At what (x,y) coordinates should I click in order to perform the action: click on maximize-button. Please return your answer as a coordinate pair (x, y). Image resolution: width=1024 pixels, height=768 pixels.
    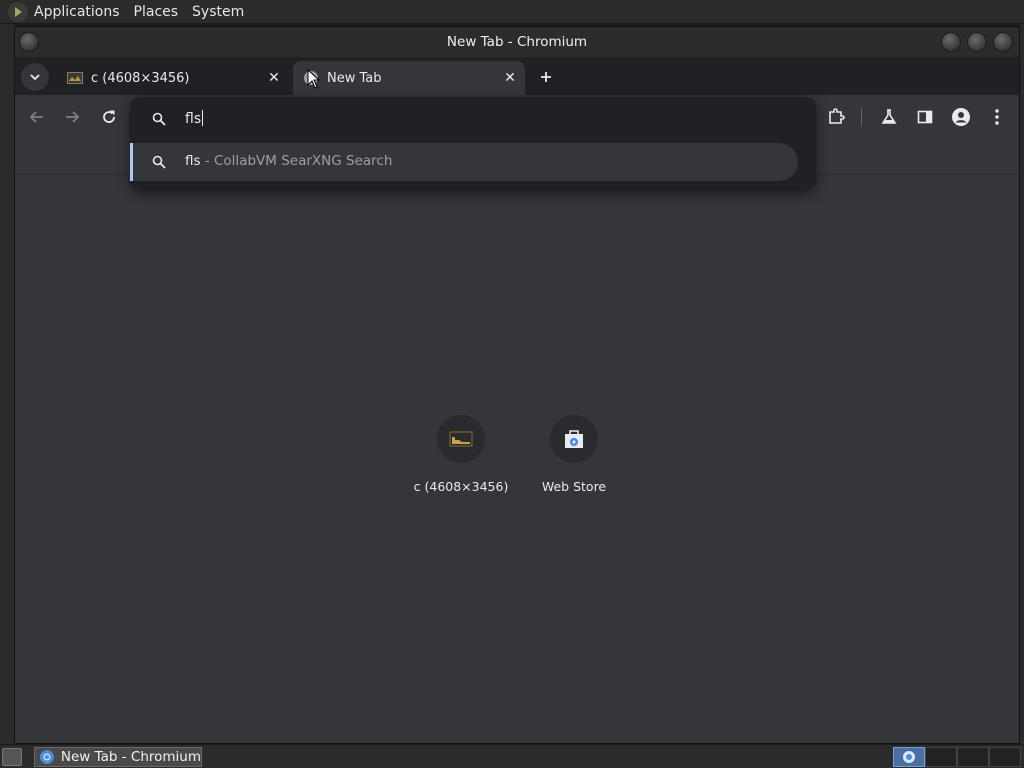
    Looking at the image, I should click on (977, 42).